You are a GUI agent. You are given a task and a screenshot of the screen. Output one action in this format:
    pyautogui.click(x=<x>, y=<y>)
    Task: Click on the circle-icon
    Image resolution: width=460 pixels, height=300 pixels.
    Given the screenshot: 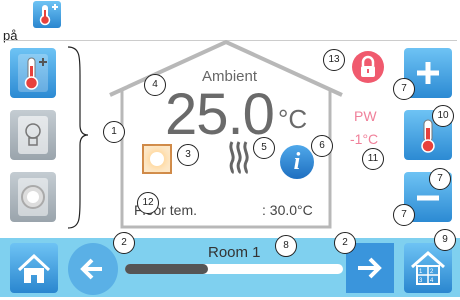 What is the action you would take?
    pyautogui.click(x=33, y=197)
    